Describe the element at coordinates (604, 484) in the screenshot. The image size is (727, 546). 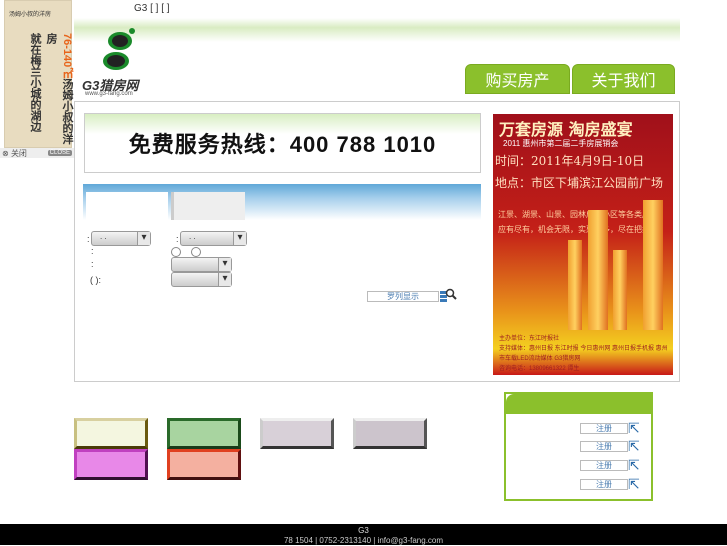
I see `register-button-4: 注册` at that location.